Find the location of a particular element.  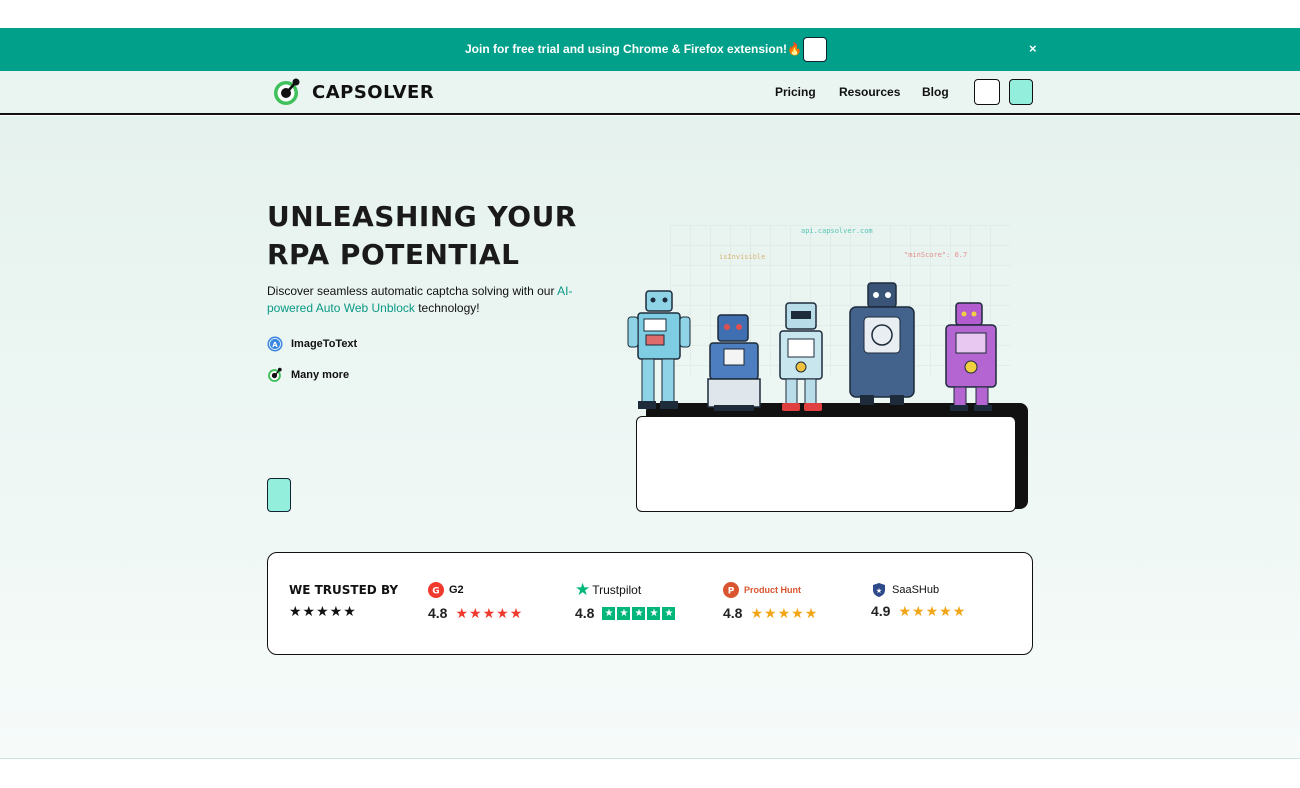

feature-label: ImageToText is located at coordinates (324, 344).